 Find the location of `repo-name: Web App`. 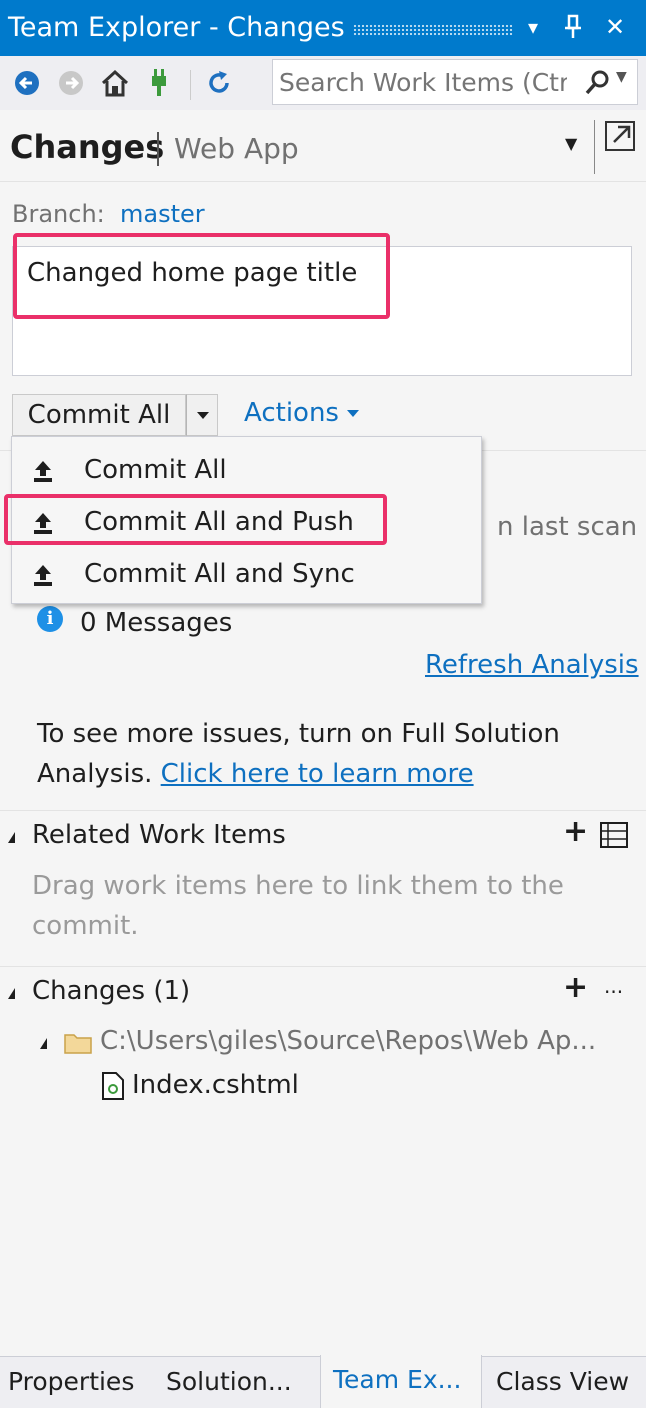

repo-name: Web App is located at coordinates (236, 148).